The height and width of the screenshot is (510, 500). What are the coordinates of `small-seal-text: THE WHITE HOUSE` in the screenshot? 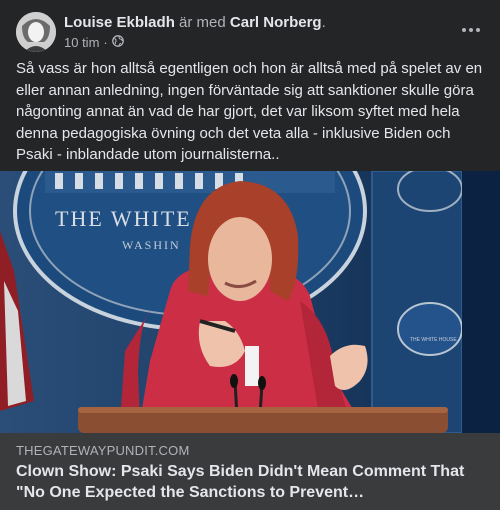 It's located at (433, 340).